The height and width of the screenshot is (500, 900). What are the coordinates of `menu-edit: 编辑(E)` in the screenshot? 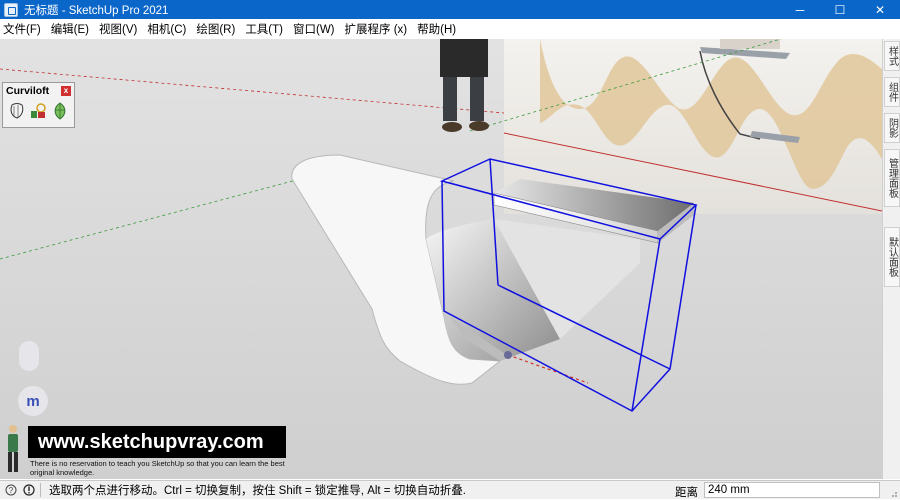 It's located at (70, 29).